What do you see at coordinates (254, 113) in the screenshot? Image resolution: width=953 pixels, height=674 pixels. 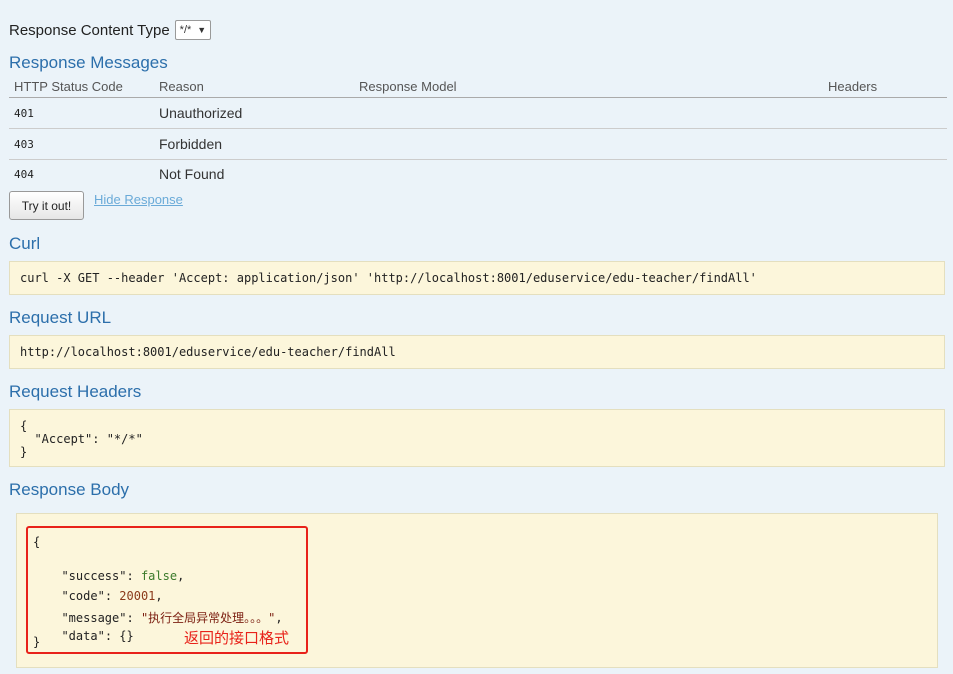 I see `reason-cell: Unauthorized` at bounding box center [254, 113].